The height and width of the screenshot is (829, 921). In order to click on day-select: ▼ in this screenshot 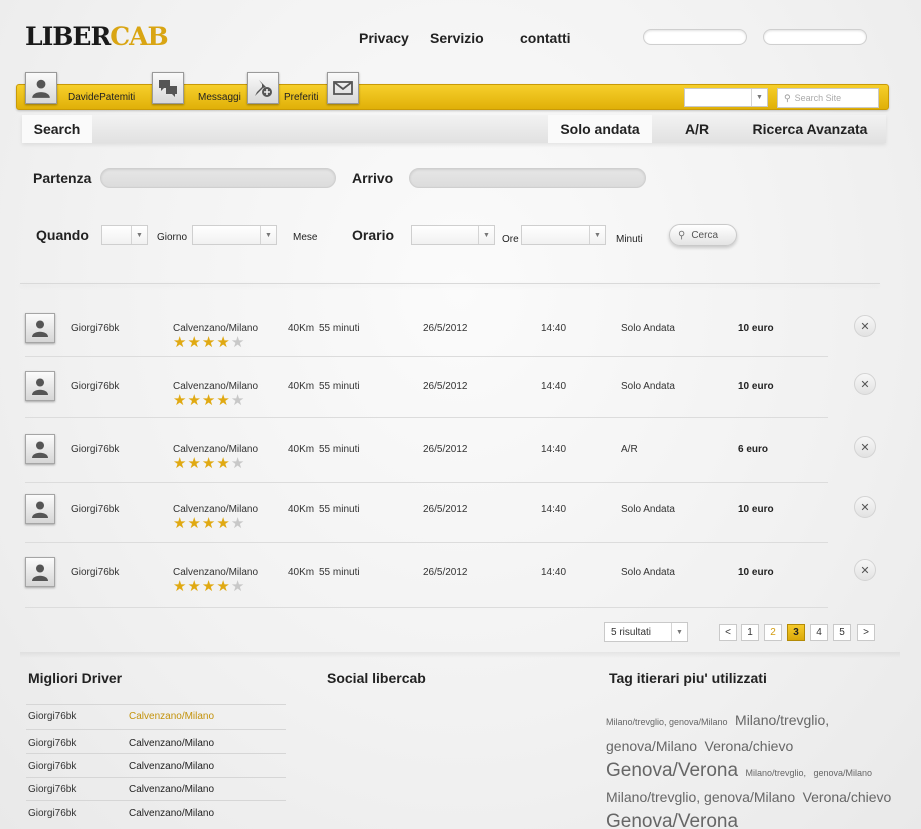, I will do `click(124, 235)`.